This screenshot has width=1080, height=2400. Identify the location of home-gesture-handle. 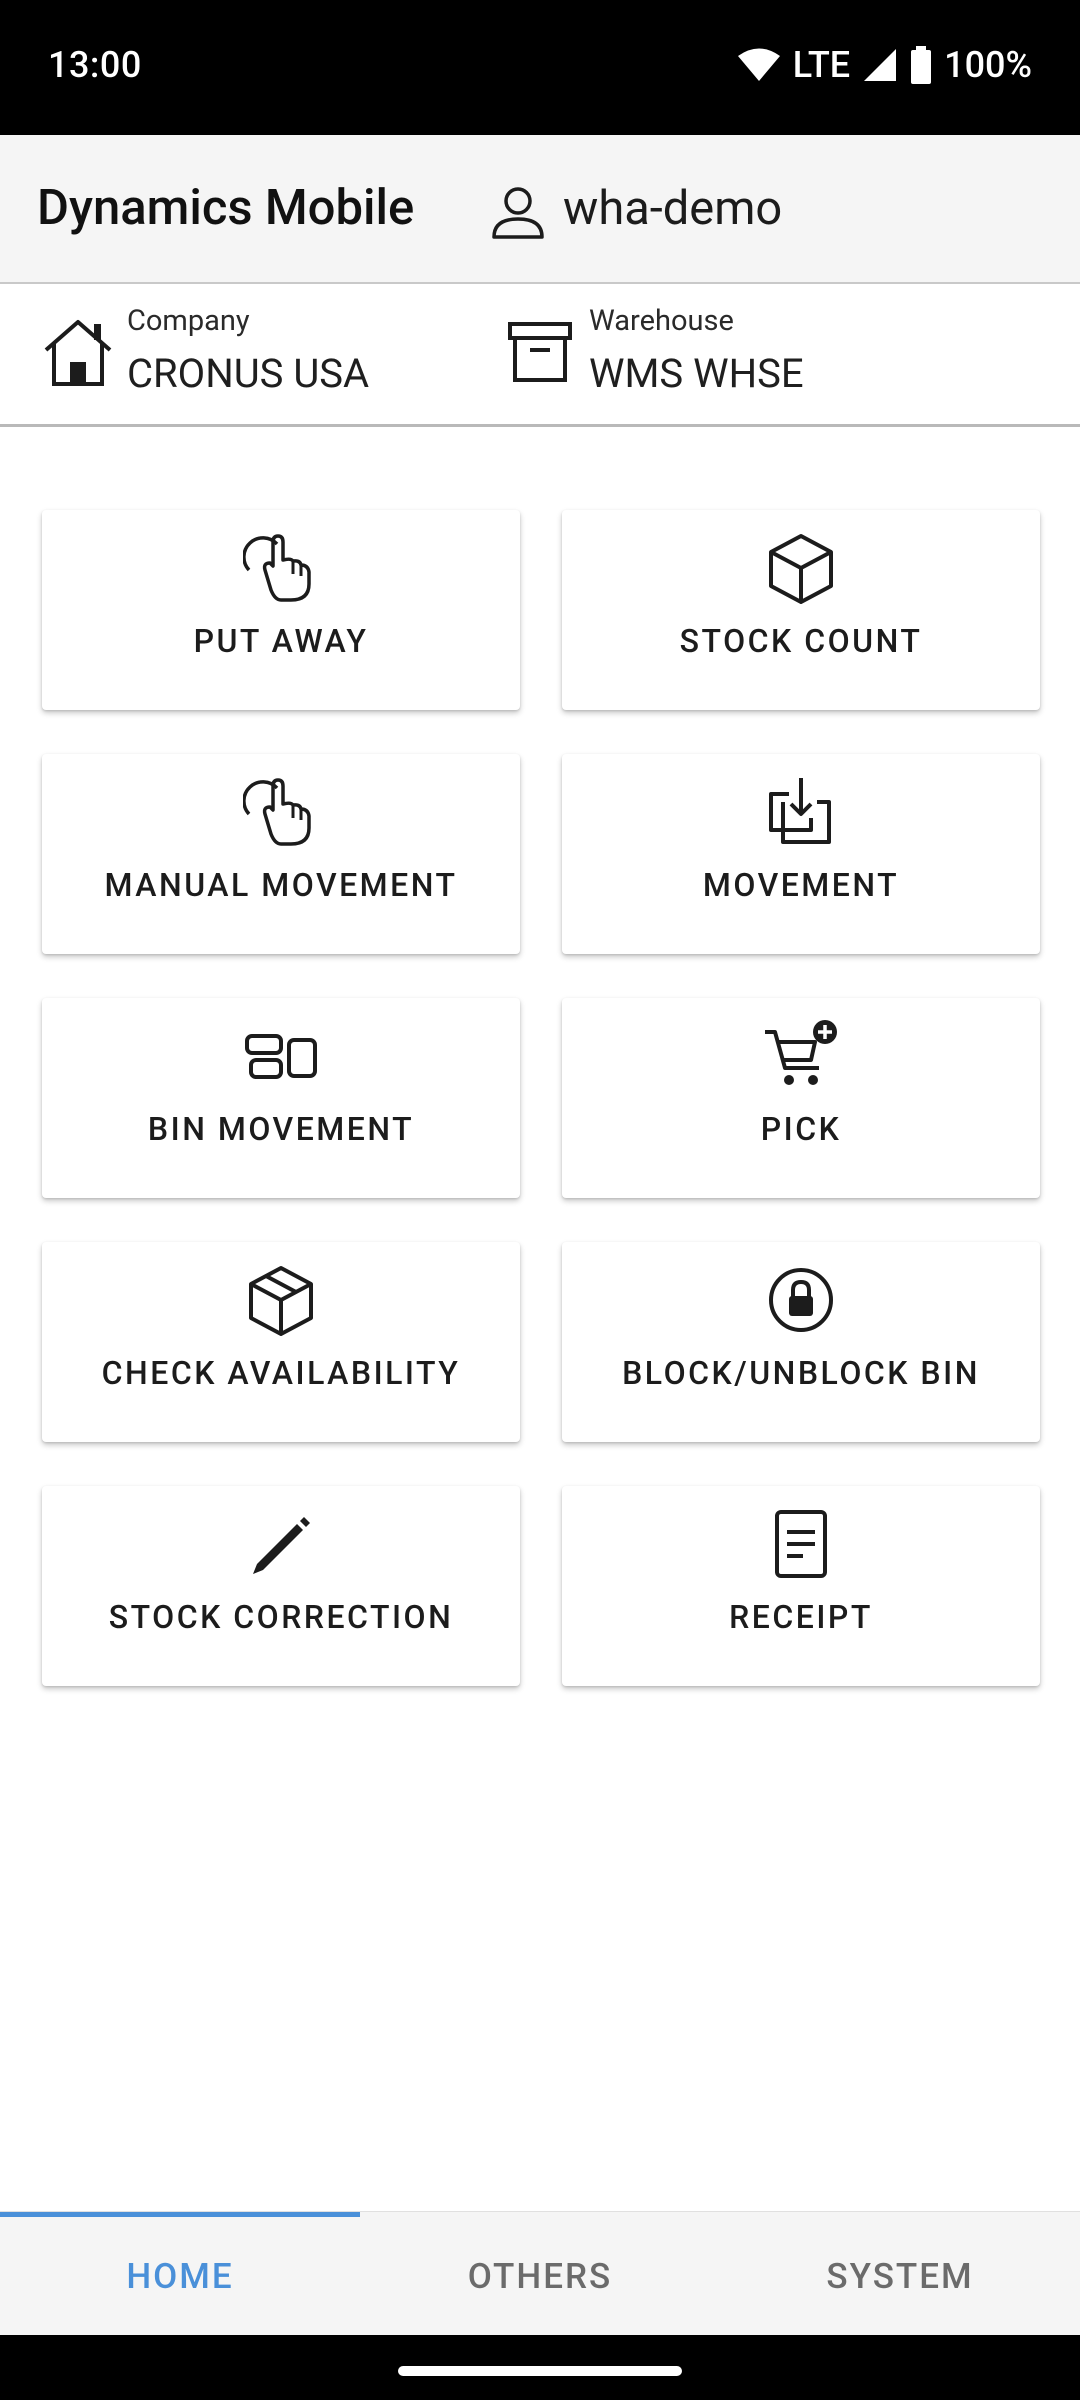
(540, 2371).